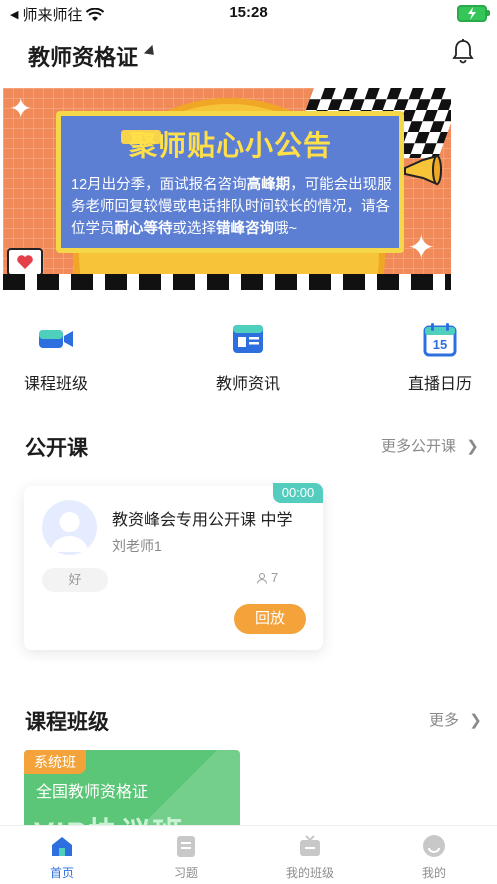 This screenshot has width=497, height=884. I want to click on notice-highlight: 高峰期, so click(268, 185).